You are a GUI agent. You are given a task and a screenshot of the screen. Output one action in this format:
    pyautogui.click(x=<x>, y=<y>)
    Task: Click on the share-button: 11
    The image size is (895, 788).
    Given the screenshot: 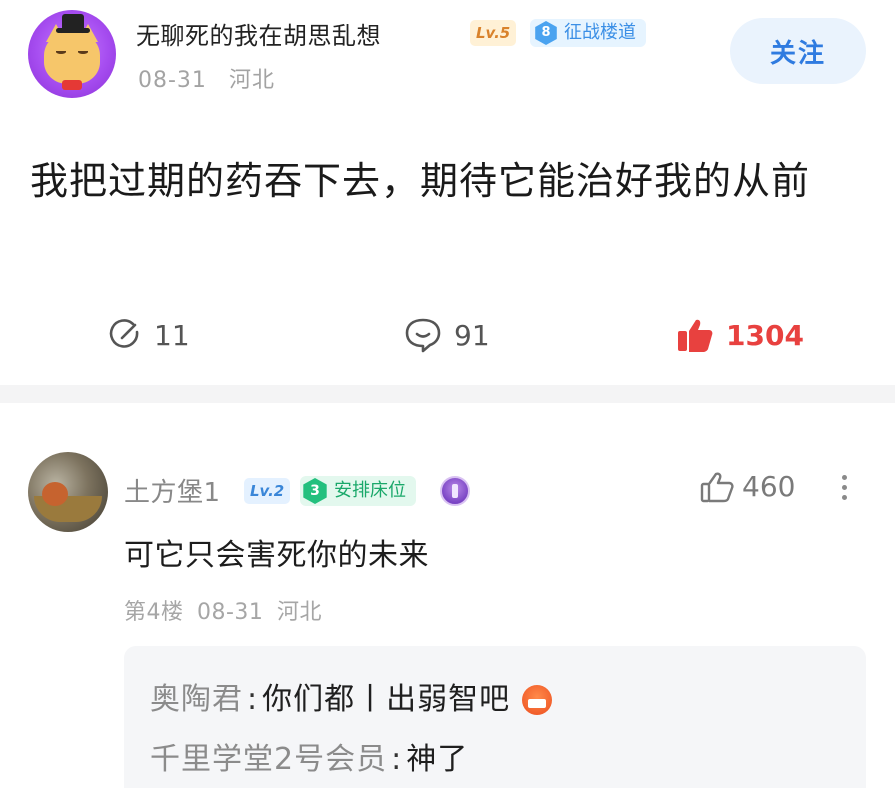 What is the action you would take?
    pyautogui.click(x=149, y=335)
    